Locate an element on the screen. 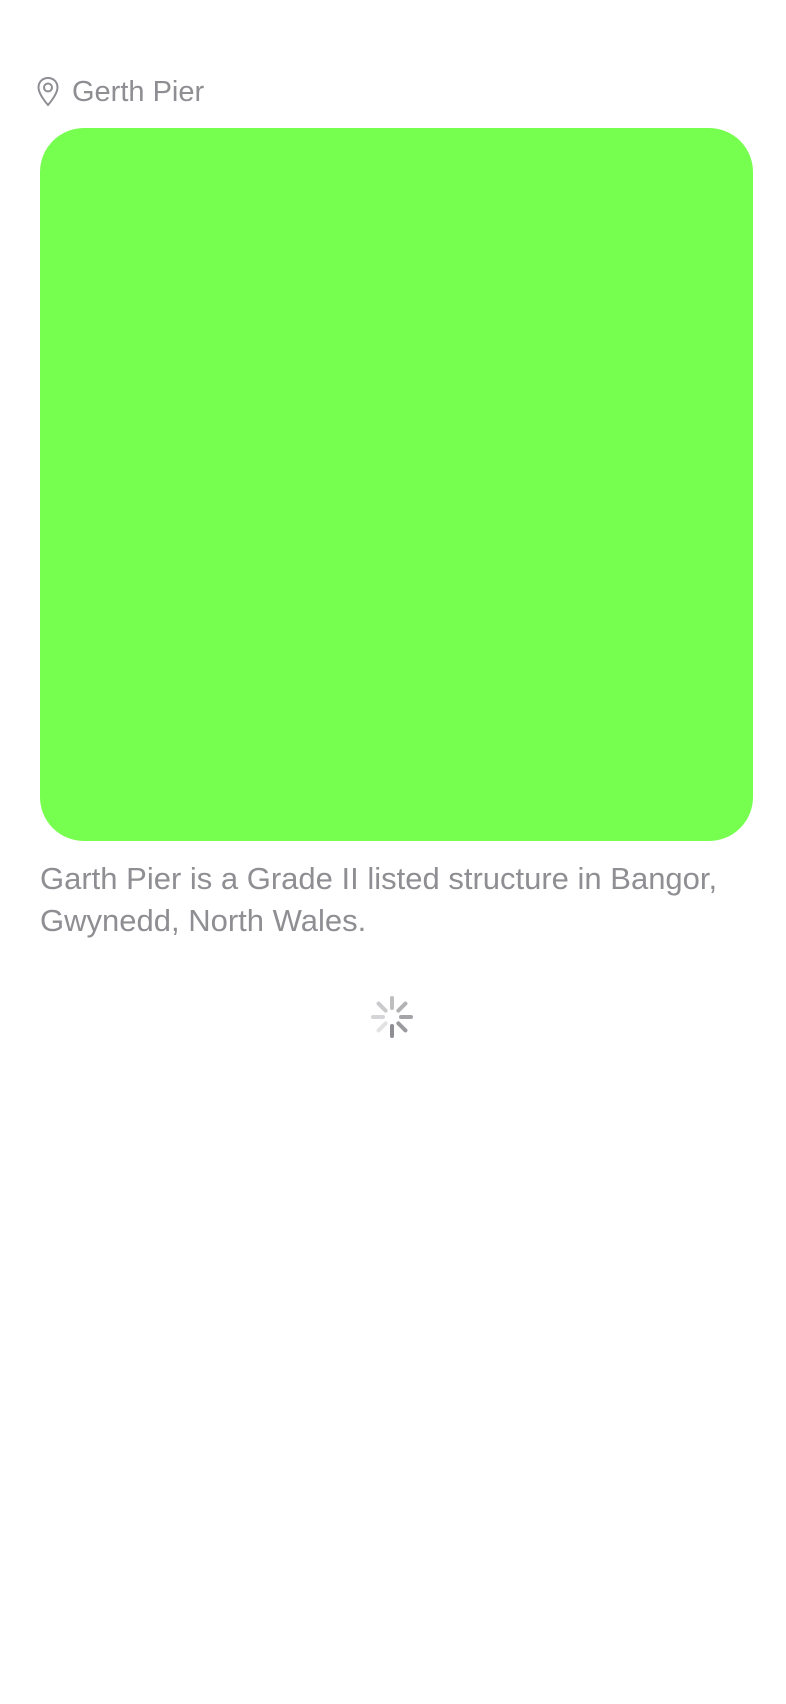 This screenshot has width=786, height=1704. location-row: Gerth Pier is located at coordinates (120, 92).